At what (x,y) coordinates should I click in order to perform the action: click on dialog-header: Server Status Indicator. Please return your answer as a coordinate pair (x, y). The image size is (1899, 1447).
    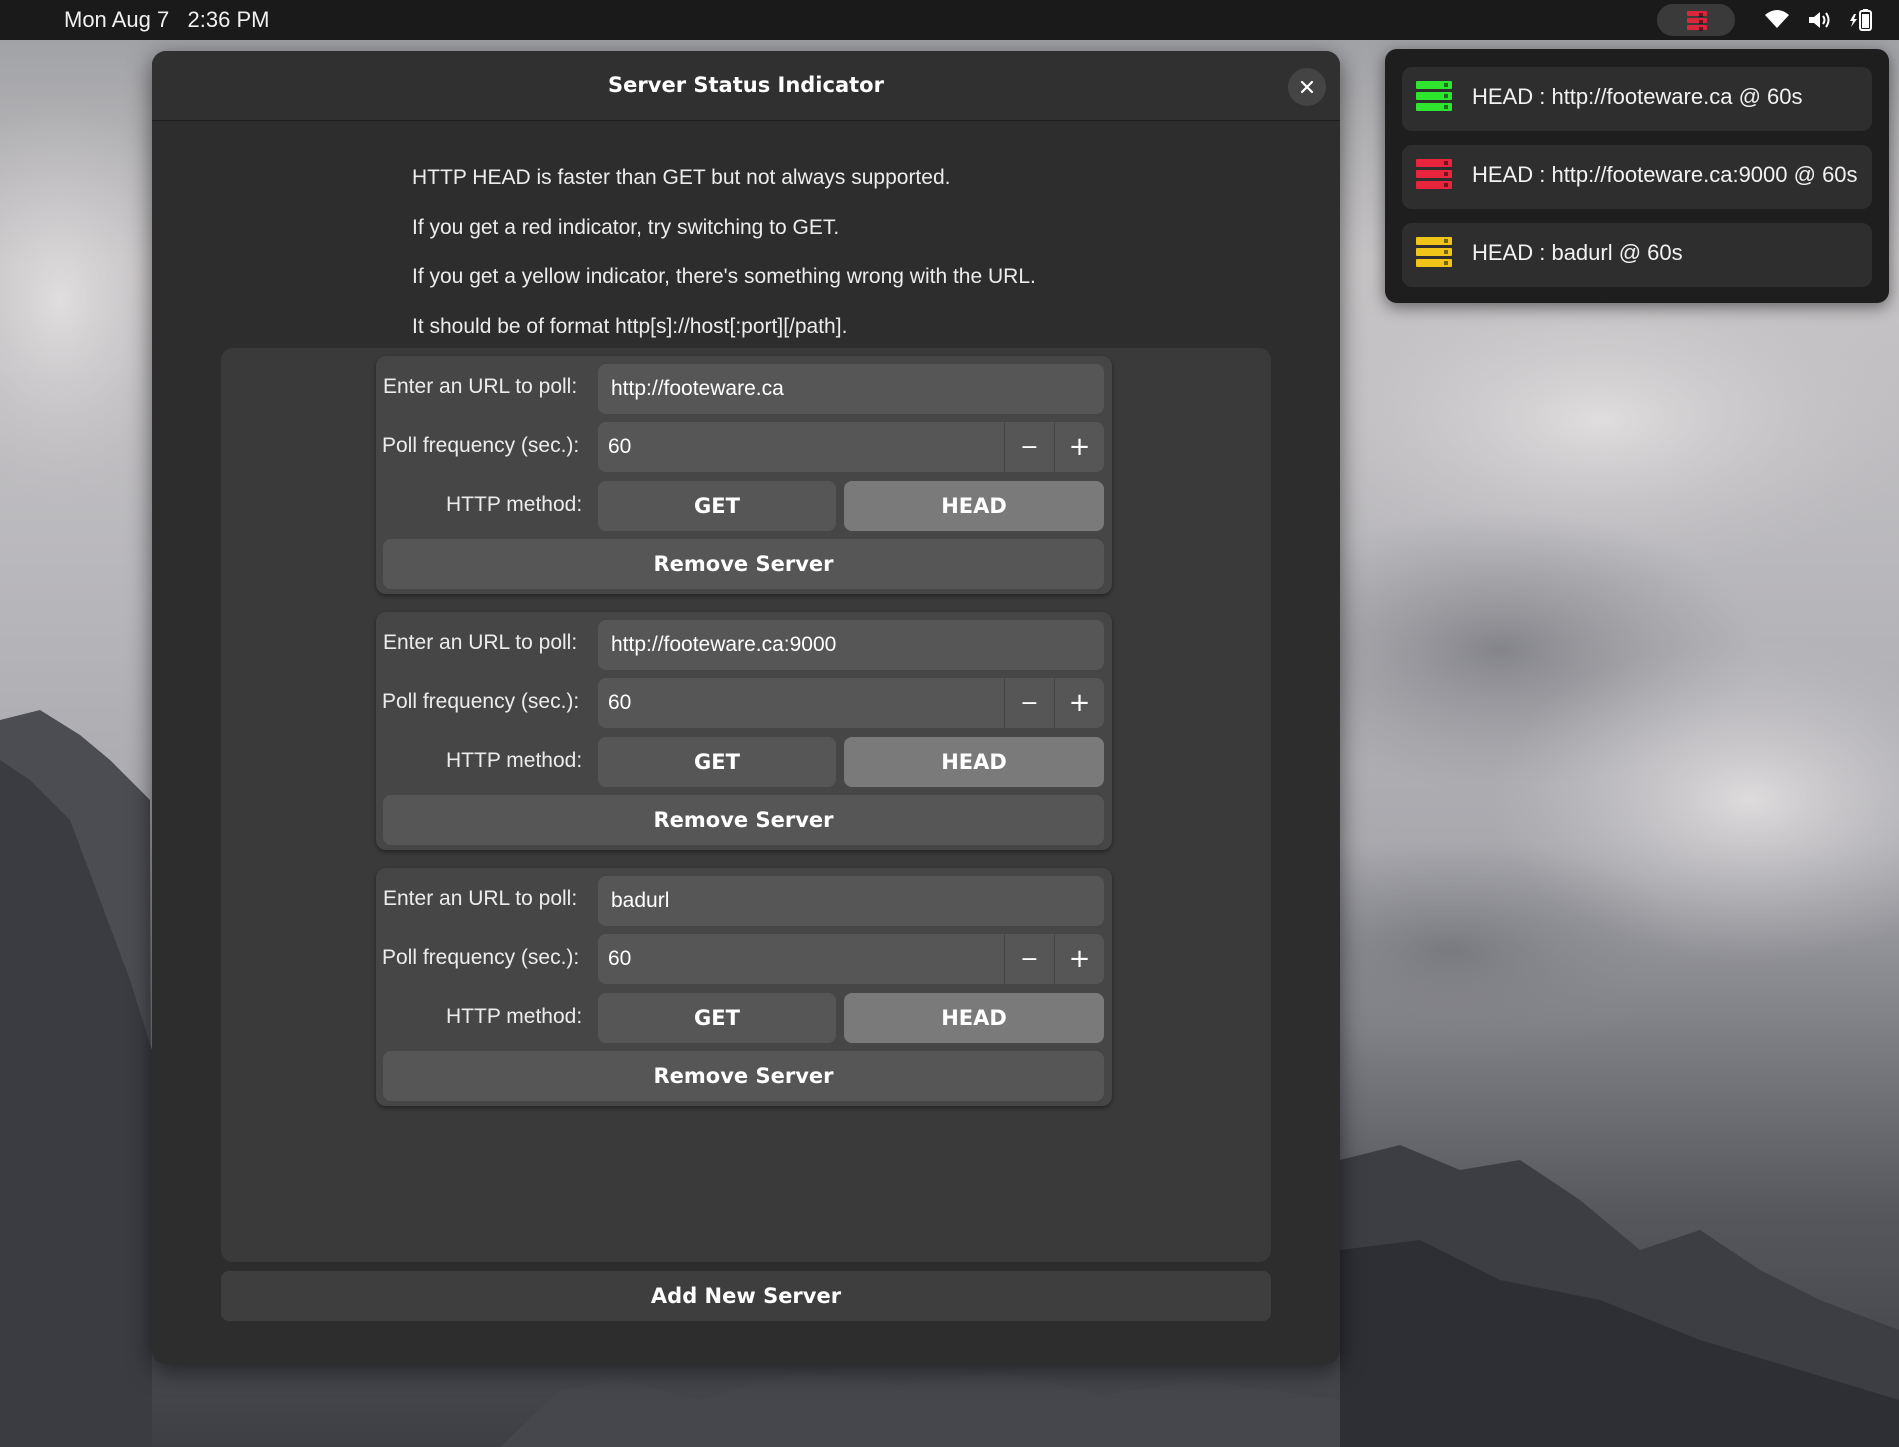
    Looking at the image, I should click on (746, 86).